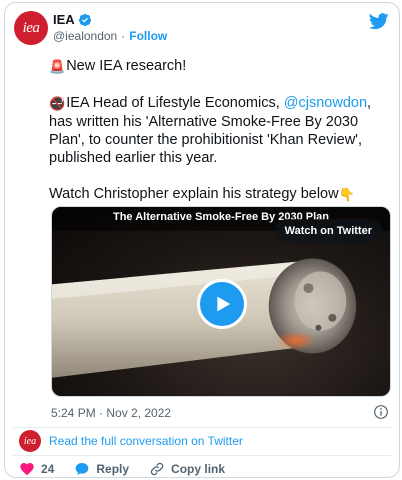  I want to click on heart-icon, so click(27, 469).